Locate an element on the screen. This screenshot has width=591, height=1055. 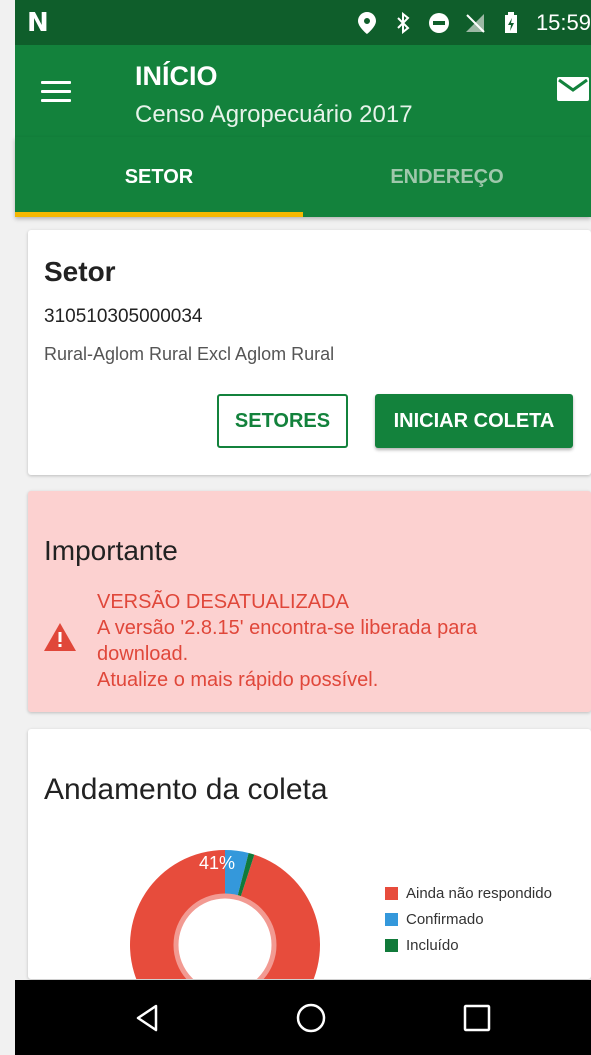
back-icon is located at coordinates (148, 1018).